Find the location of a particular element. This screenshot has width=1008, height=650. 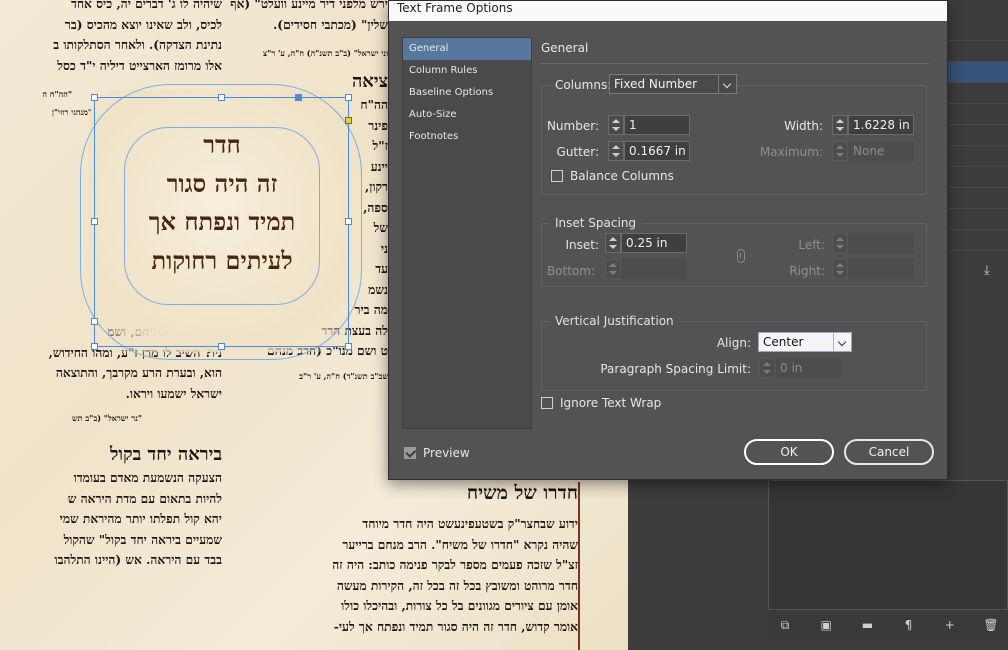

link-icon is located at coordinates (741, 256).